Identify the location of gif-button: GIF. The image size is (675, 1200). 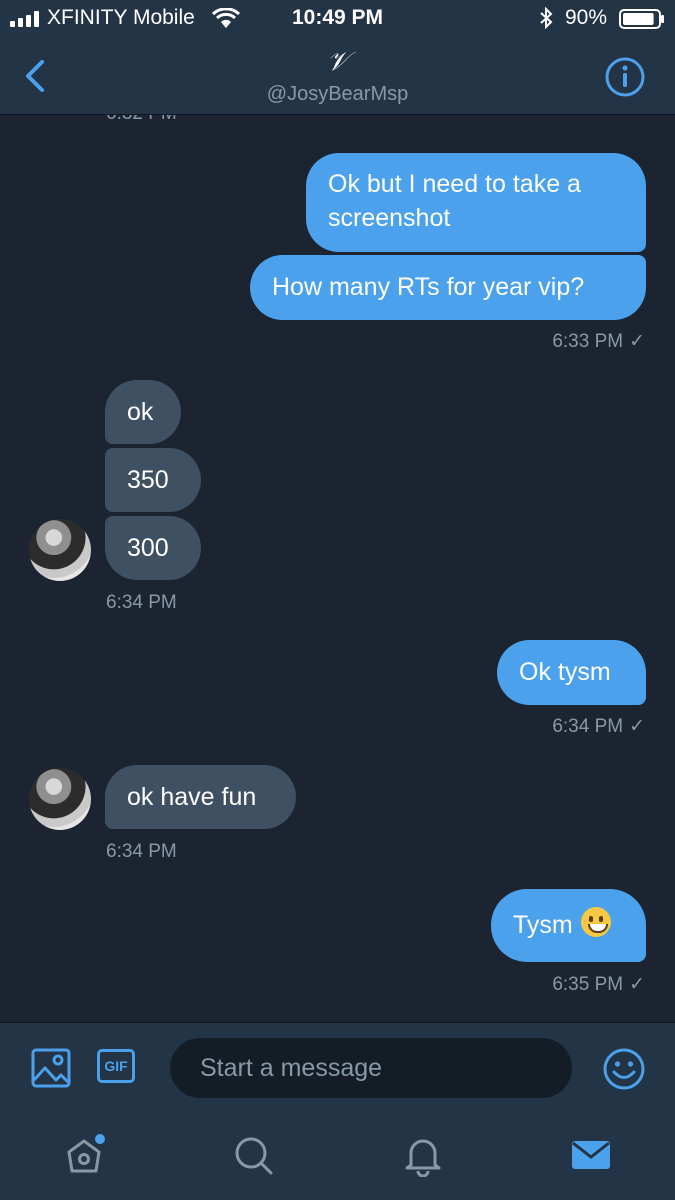
(116, 1066).